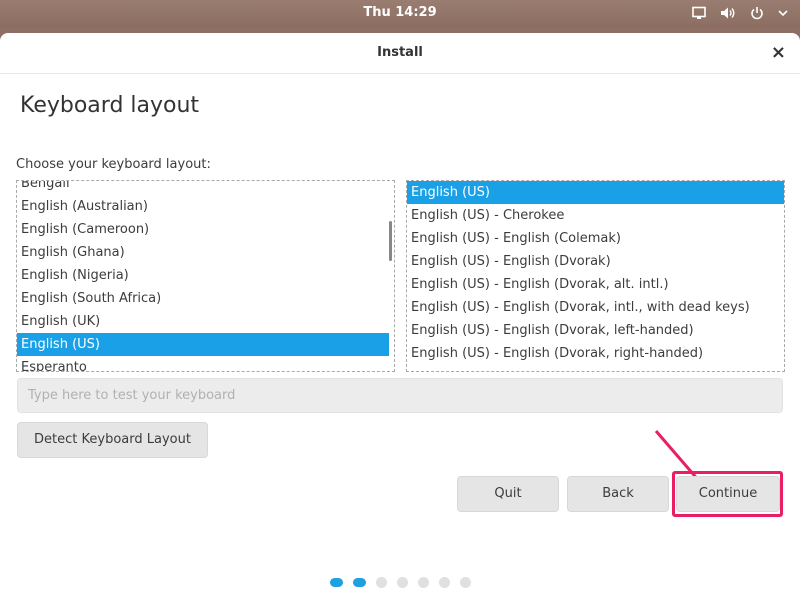  Describe the element at coordinates (595, 238) in the screenshot. I see `list-item: English (US) - English (Colemak)` at that location.